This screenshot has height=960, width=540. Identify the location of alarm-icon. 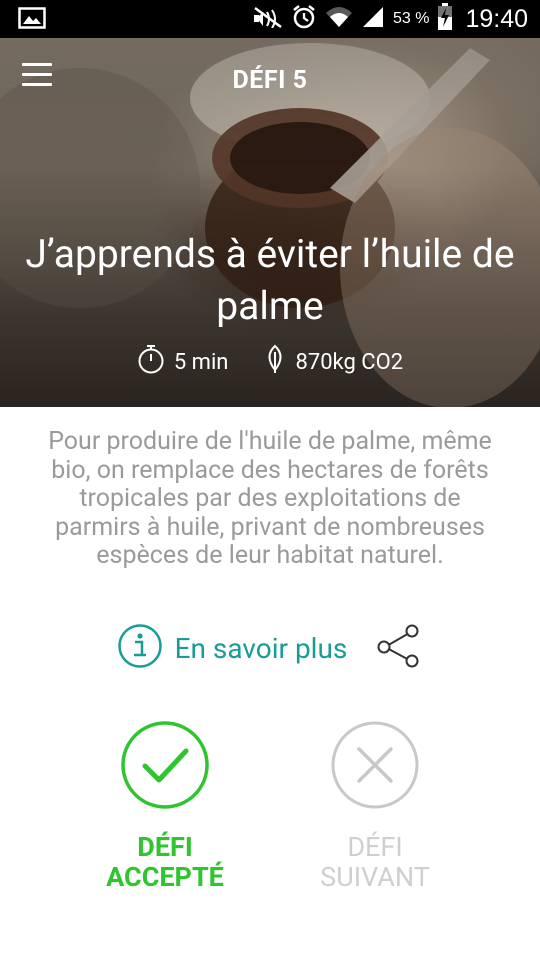
(304, 19).